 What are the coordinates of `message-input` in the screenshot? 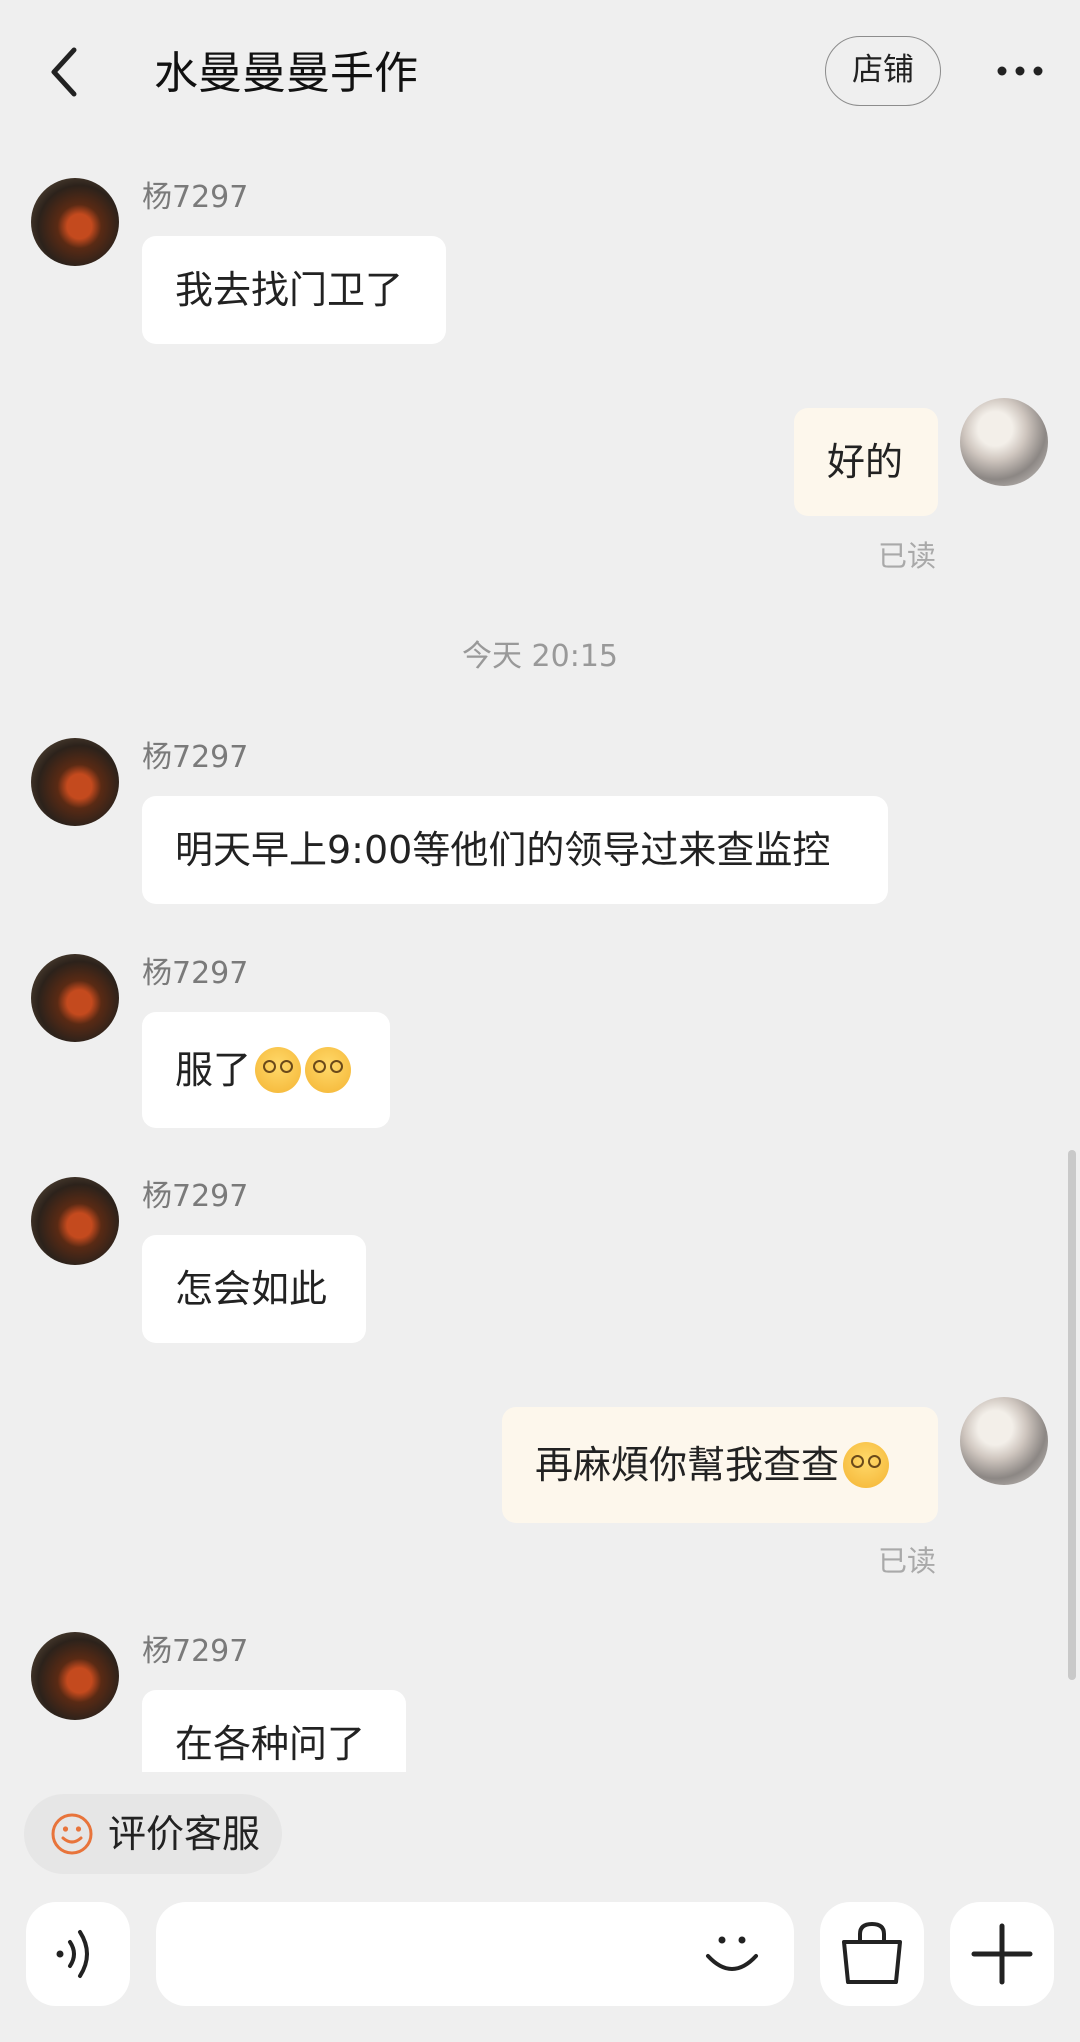 It's located at (475, 1954).